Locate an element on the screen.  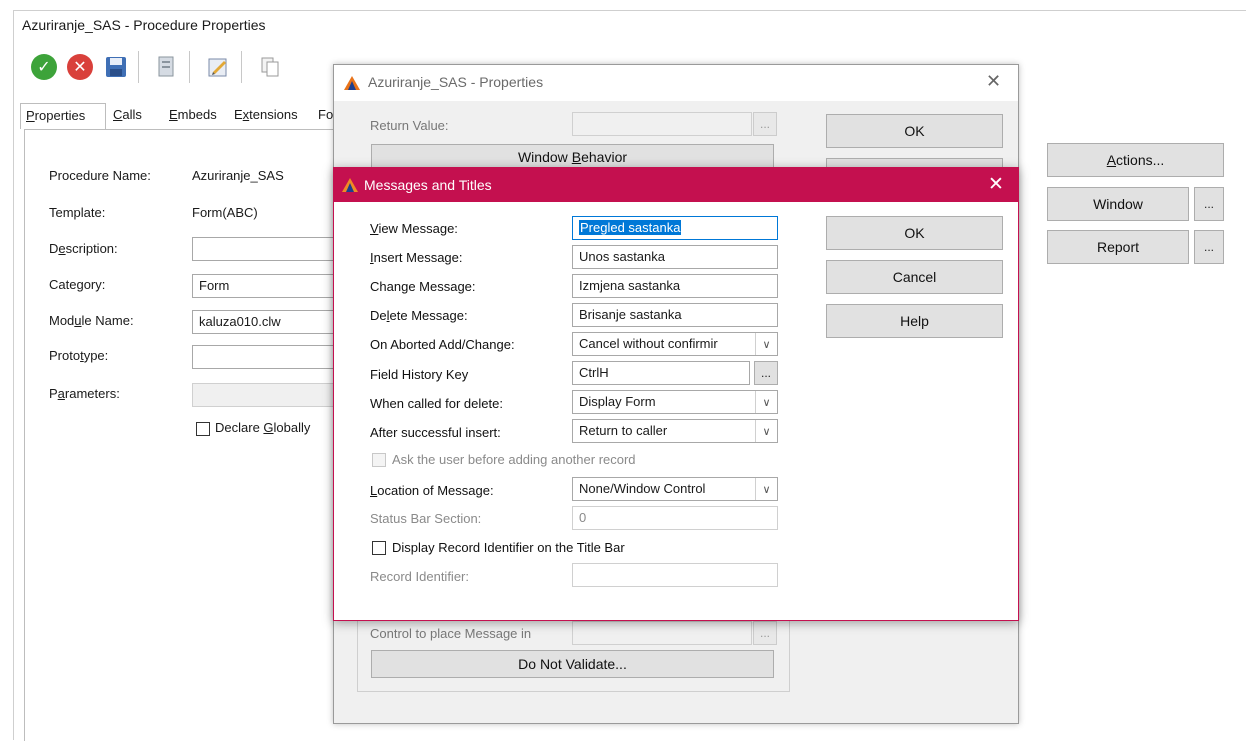
called-for-delete-label: When called for delete: is located at coordinates (436, 403).